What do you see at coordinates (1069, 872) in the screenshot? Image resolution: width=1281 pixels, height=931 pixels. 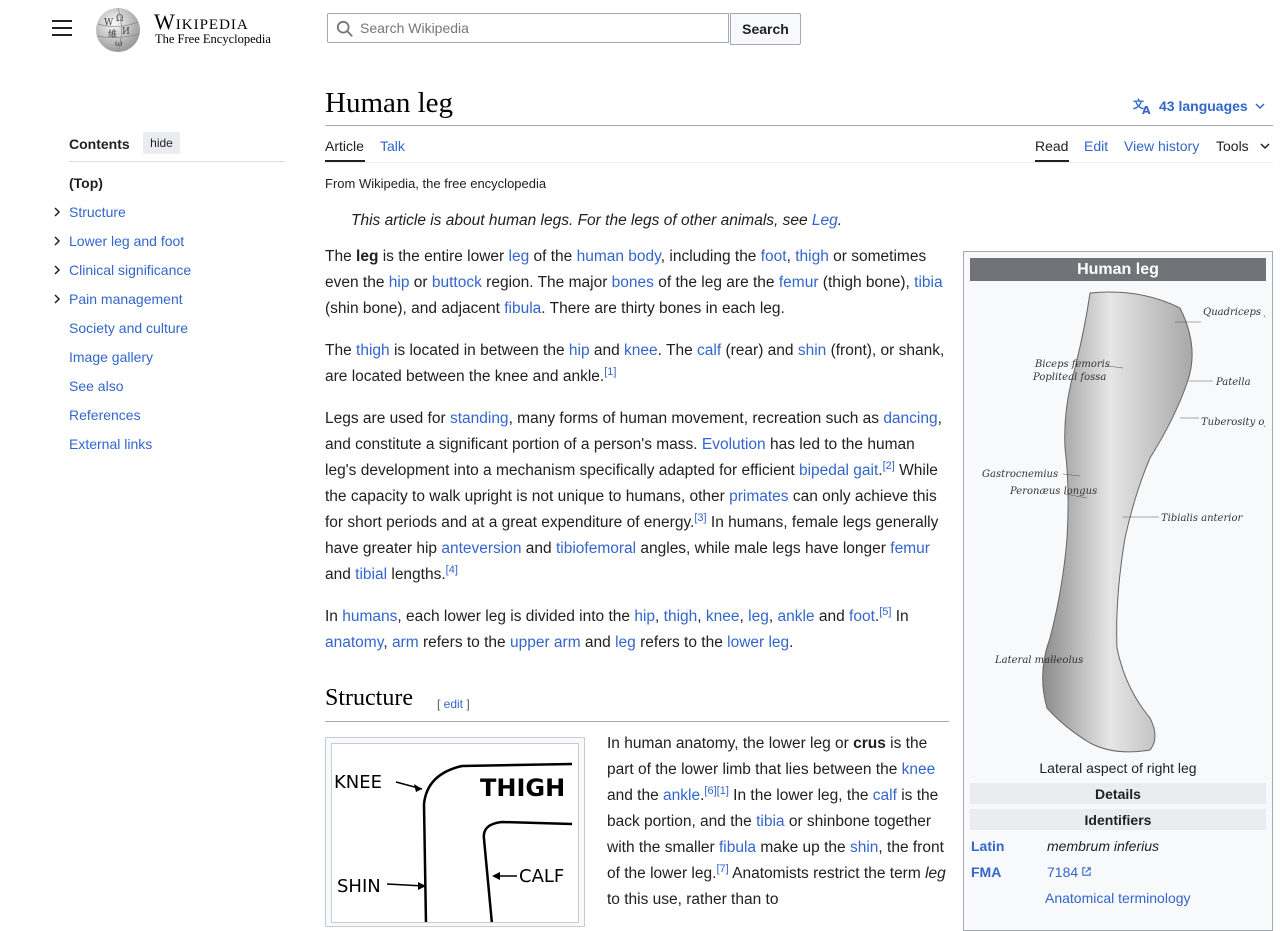 I see `infobox-fma-link: 7184` at bounding box center [1069, 872].